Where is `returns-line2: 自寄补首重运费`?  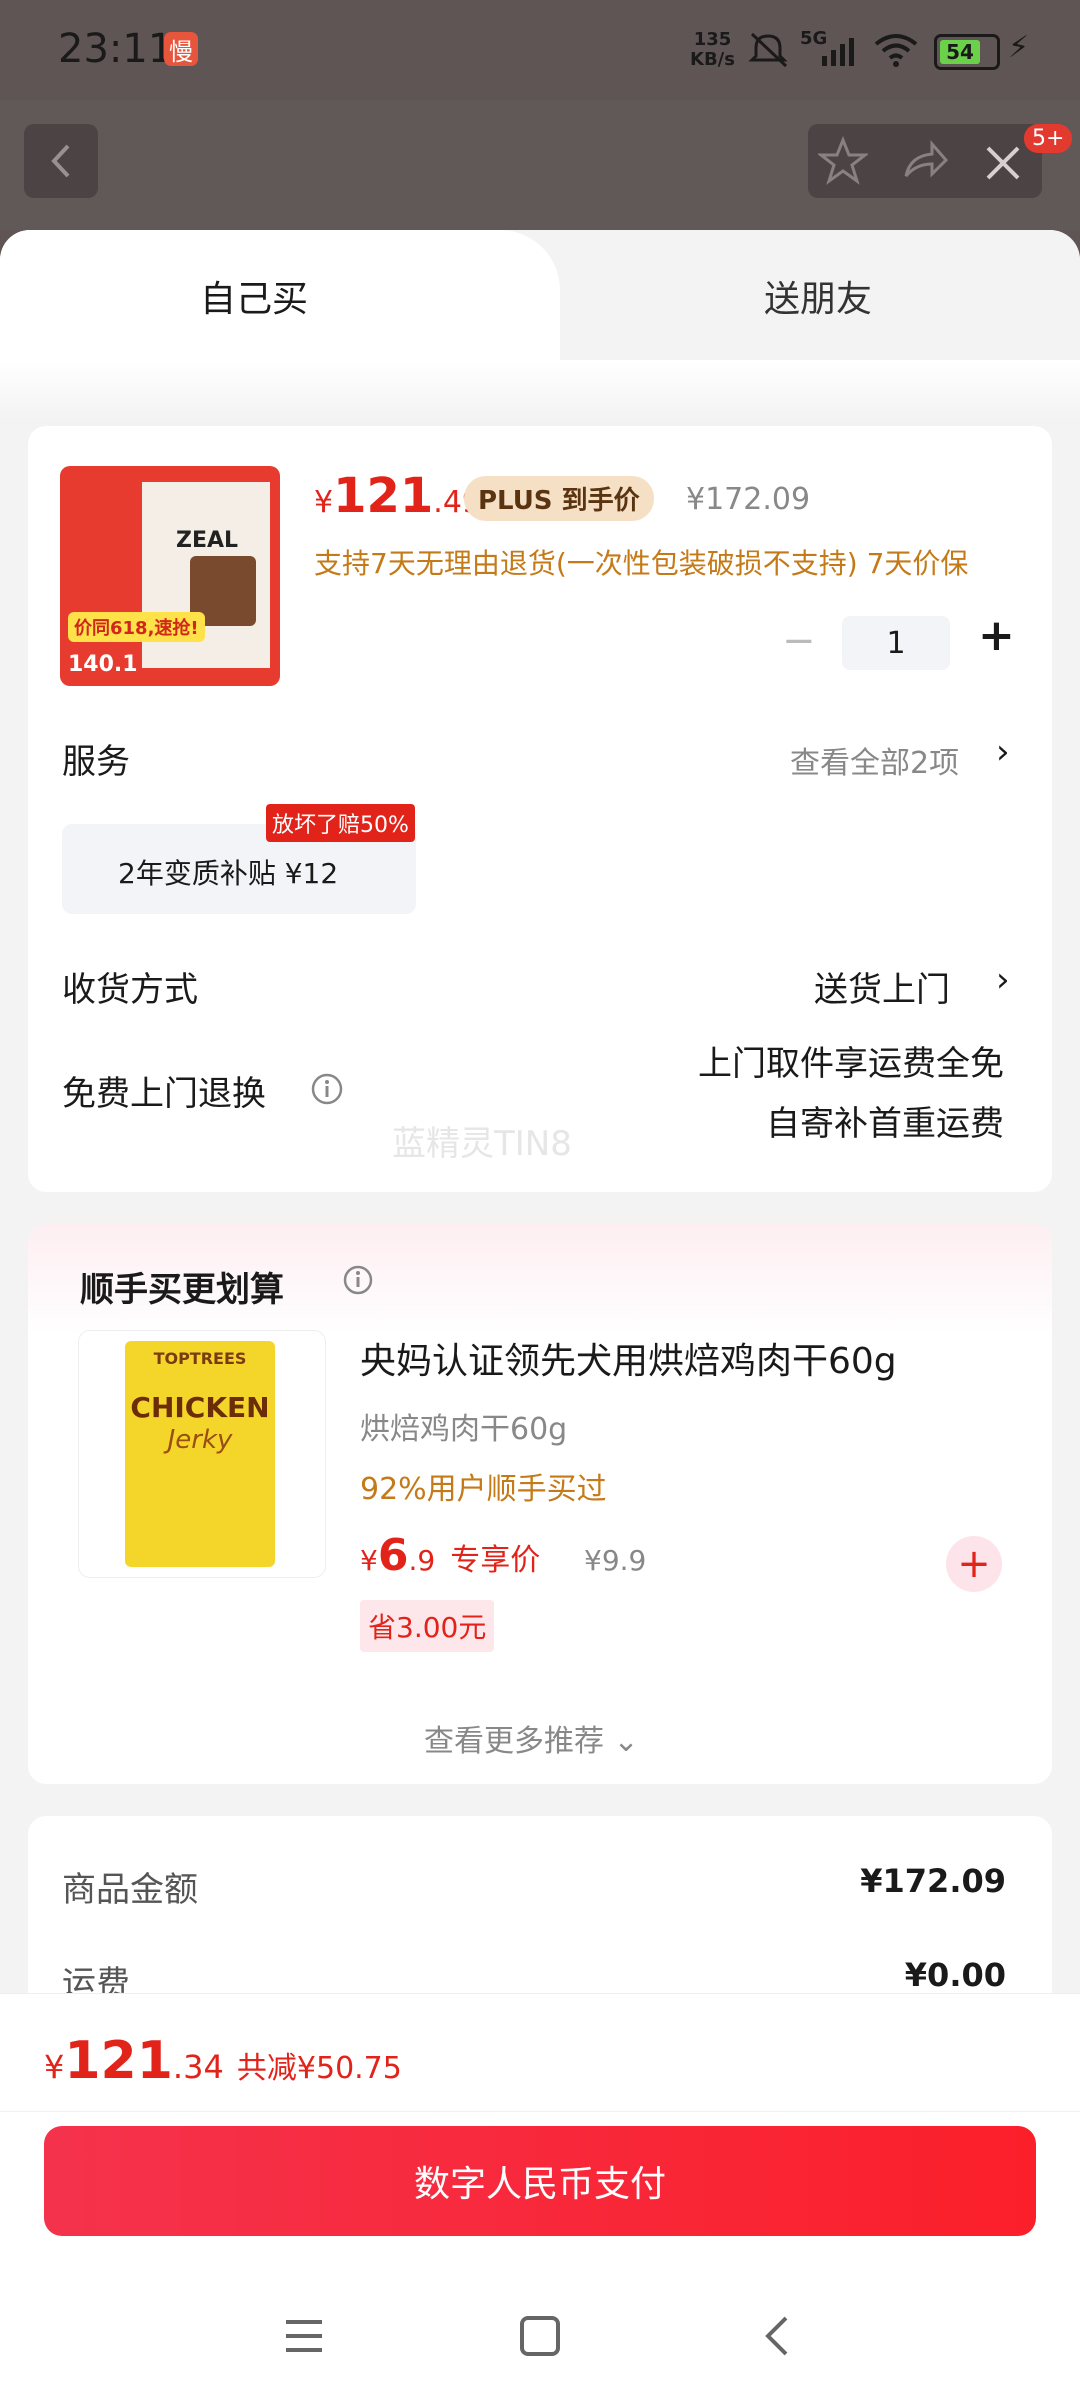 returns-line2: 自寄补首重运费 is located at coordinates (885, 1124).